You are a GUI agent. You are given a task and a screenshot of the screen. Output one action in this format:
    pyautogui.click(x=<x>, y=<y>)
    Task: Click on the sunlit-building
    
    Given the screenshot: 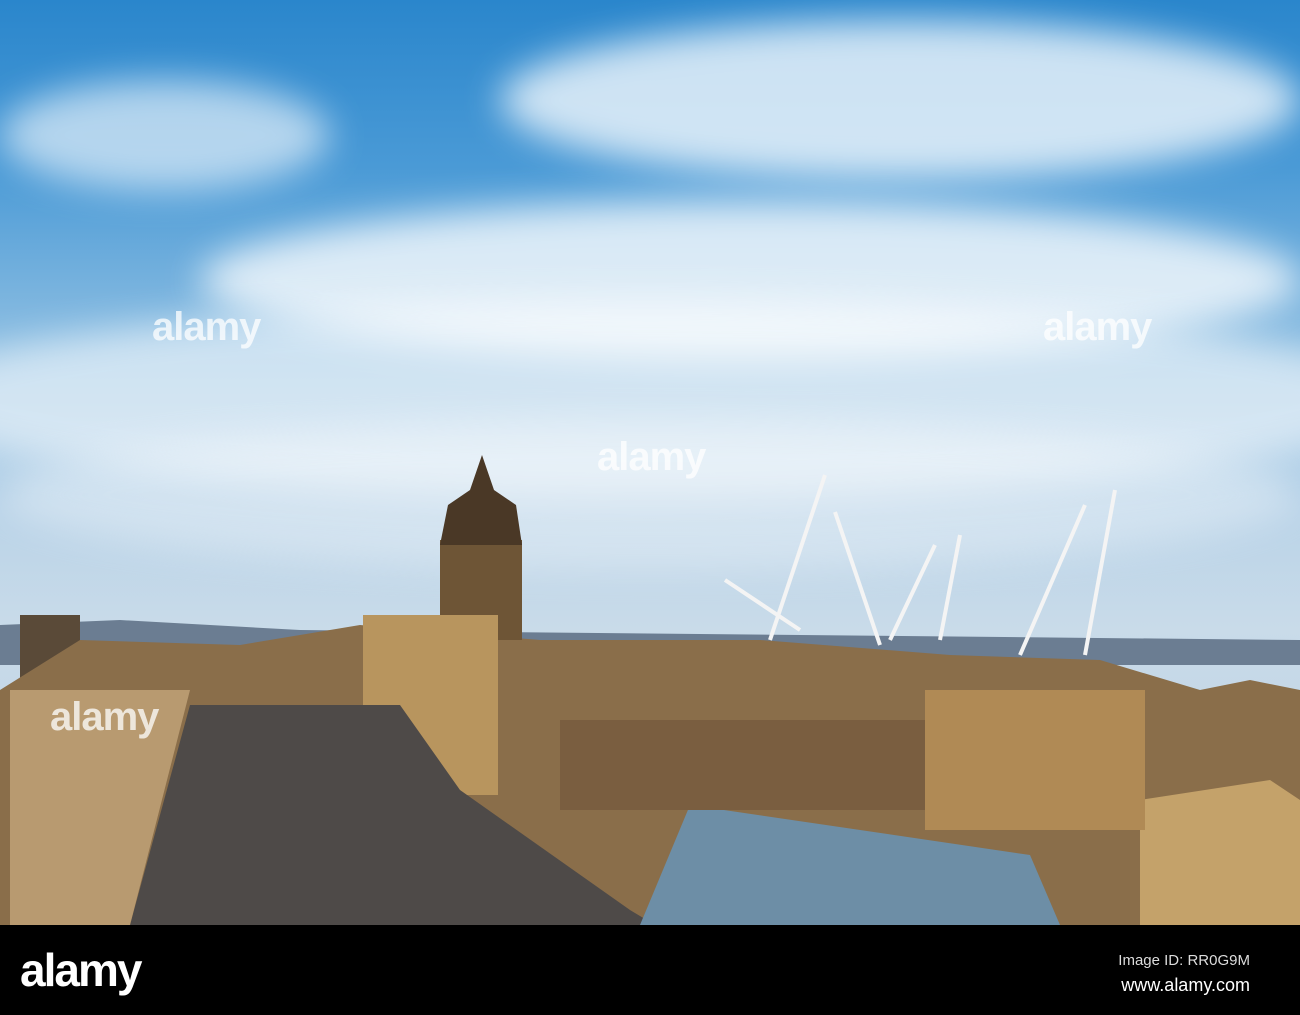 What is the action you would take?
    pyautogui.click(x=1220, y=852)
    